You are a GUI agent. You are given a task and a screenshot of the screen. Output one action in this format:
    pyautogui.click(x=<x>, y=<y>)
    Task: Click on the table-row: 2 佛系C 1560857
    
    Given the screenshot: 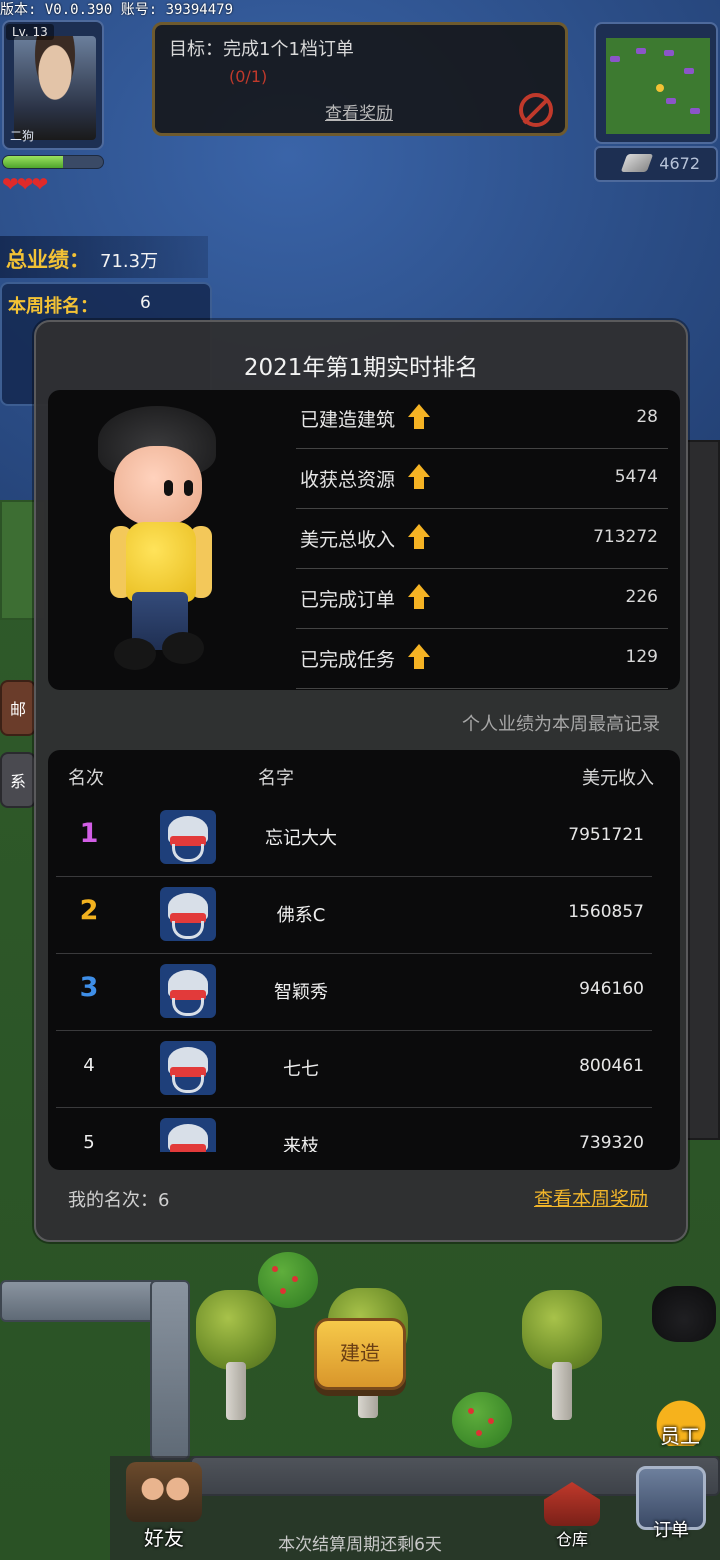 What is the action you would take?
    pyautogui.click(x=354, y=915)
    